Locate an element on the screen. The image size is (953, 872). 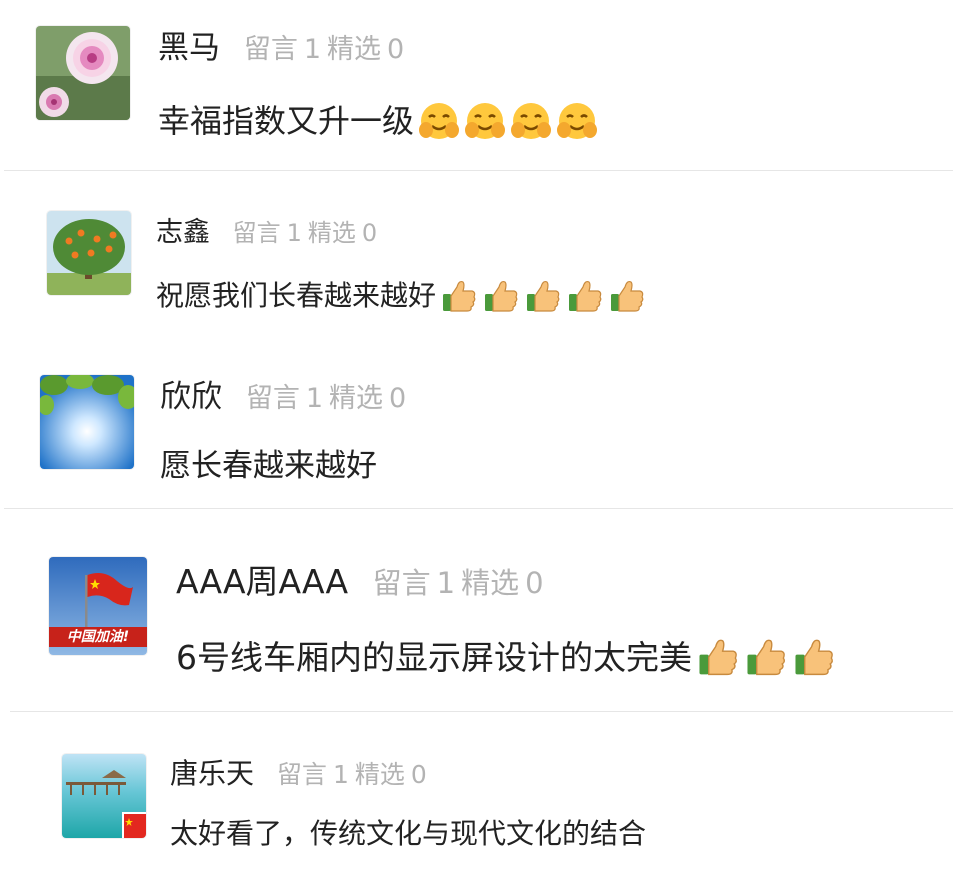
comment-content: 6号线车厢内的显示屏设计的太完美 is located at coordinates (508, 657).